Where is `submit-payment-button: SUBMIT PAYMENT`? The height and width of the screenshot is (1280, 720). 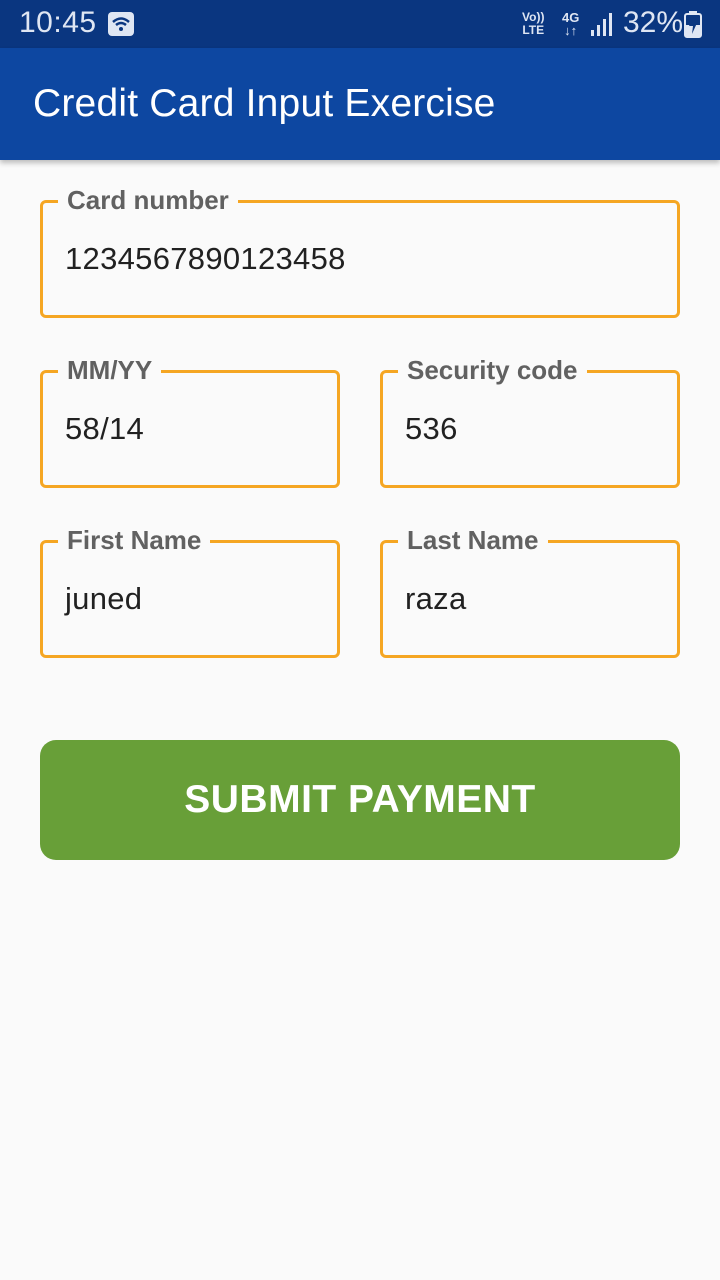
submit-payment-button: SUBMIT PAYMENT is located at coordinates (360, 800).